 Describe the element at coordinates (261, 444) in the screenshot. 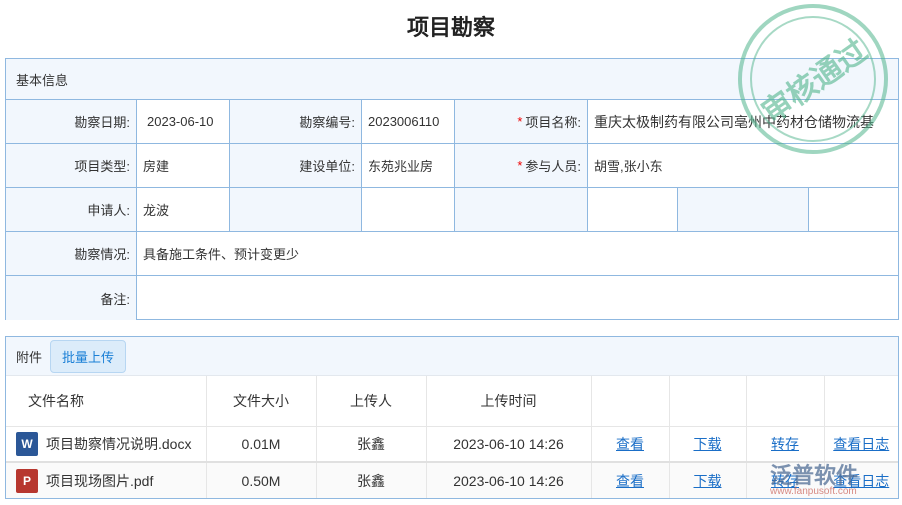

I see `file-size: 0.01M` at that location.